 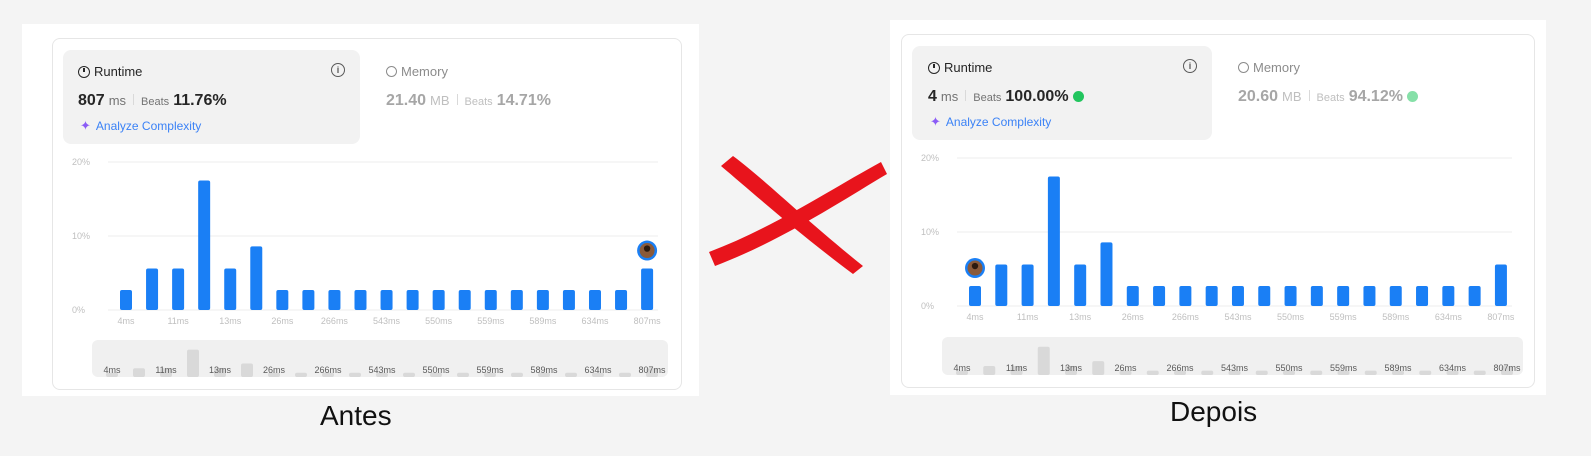 I want to click on before-memory-title: Memory, so click(x=417, y=71).